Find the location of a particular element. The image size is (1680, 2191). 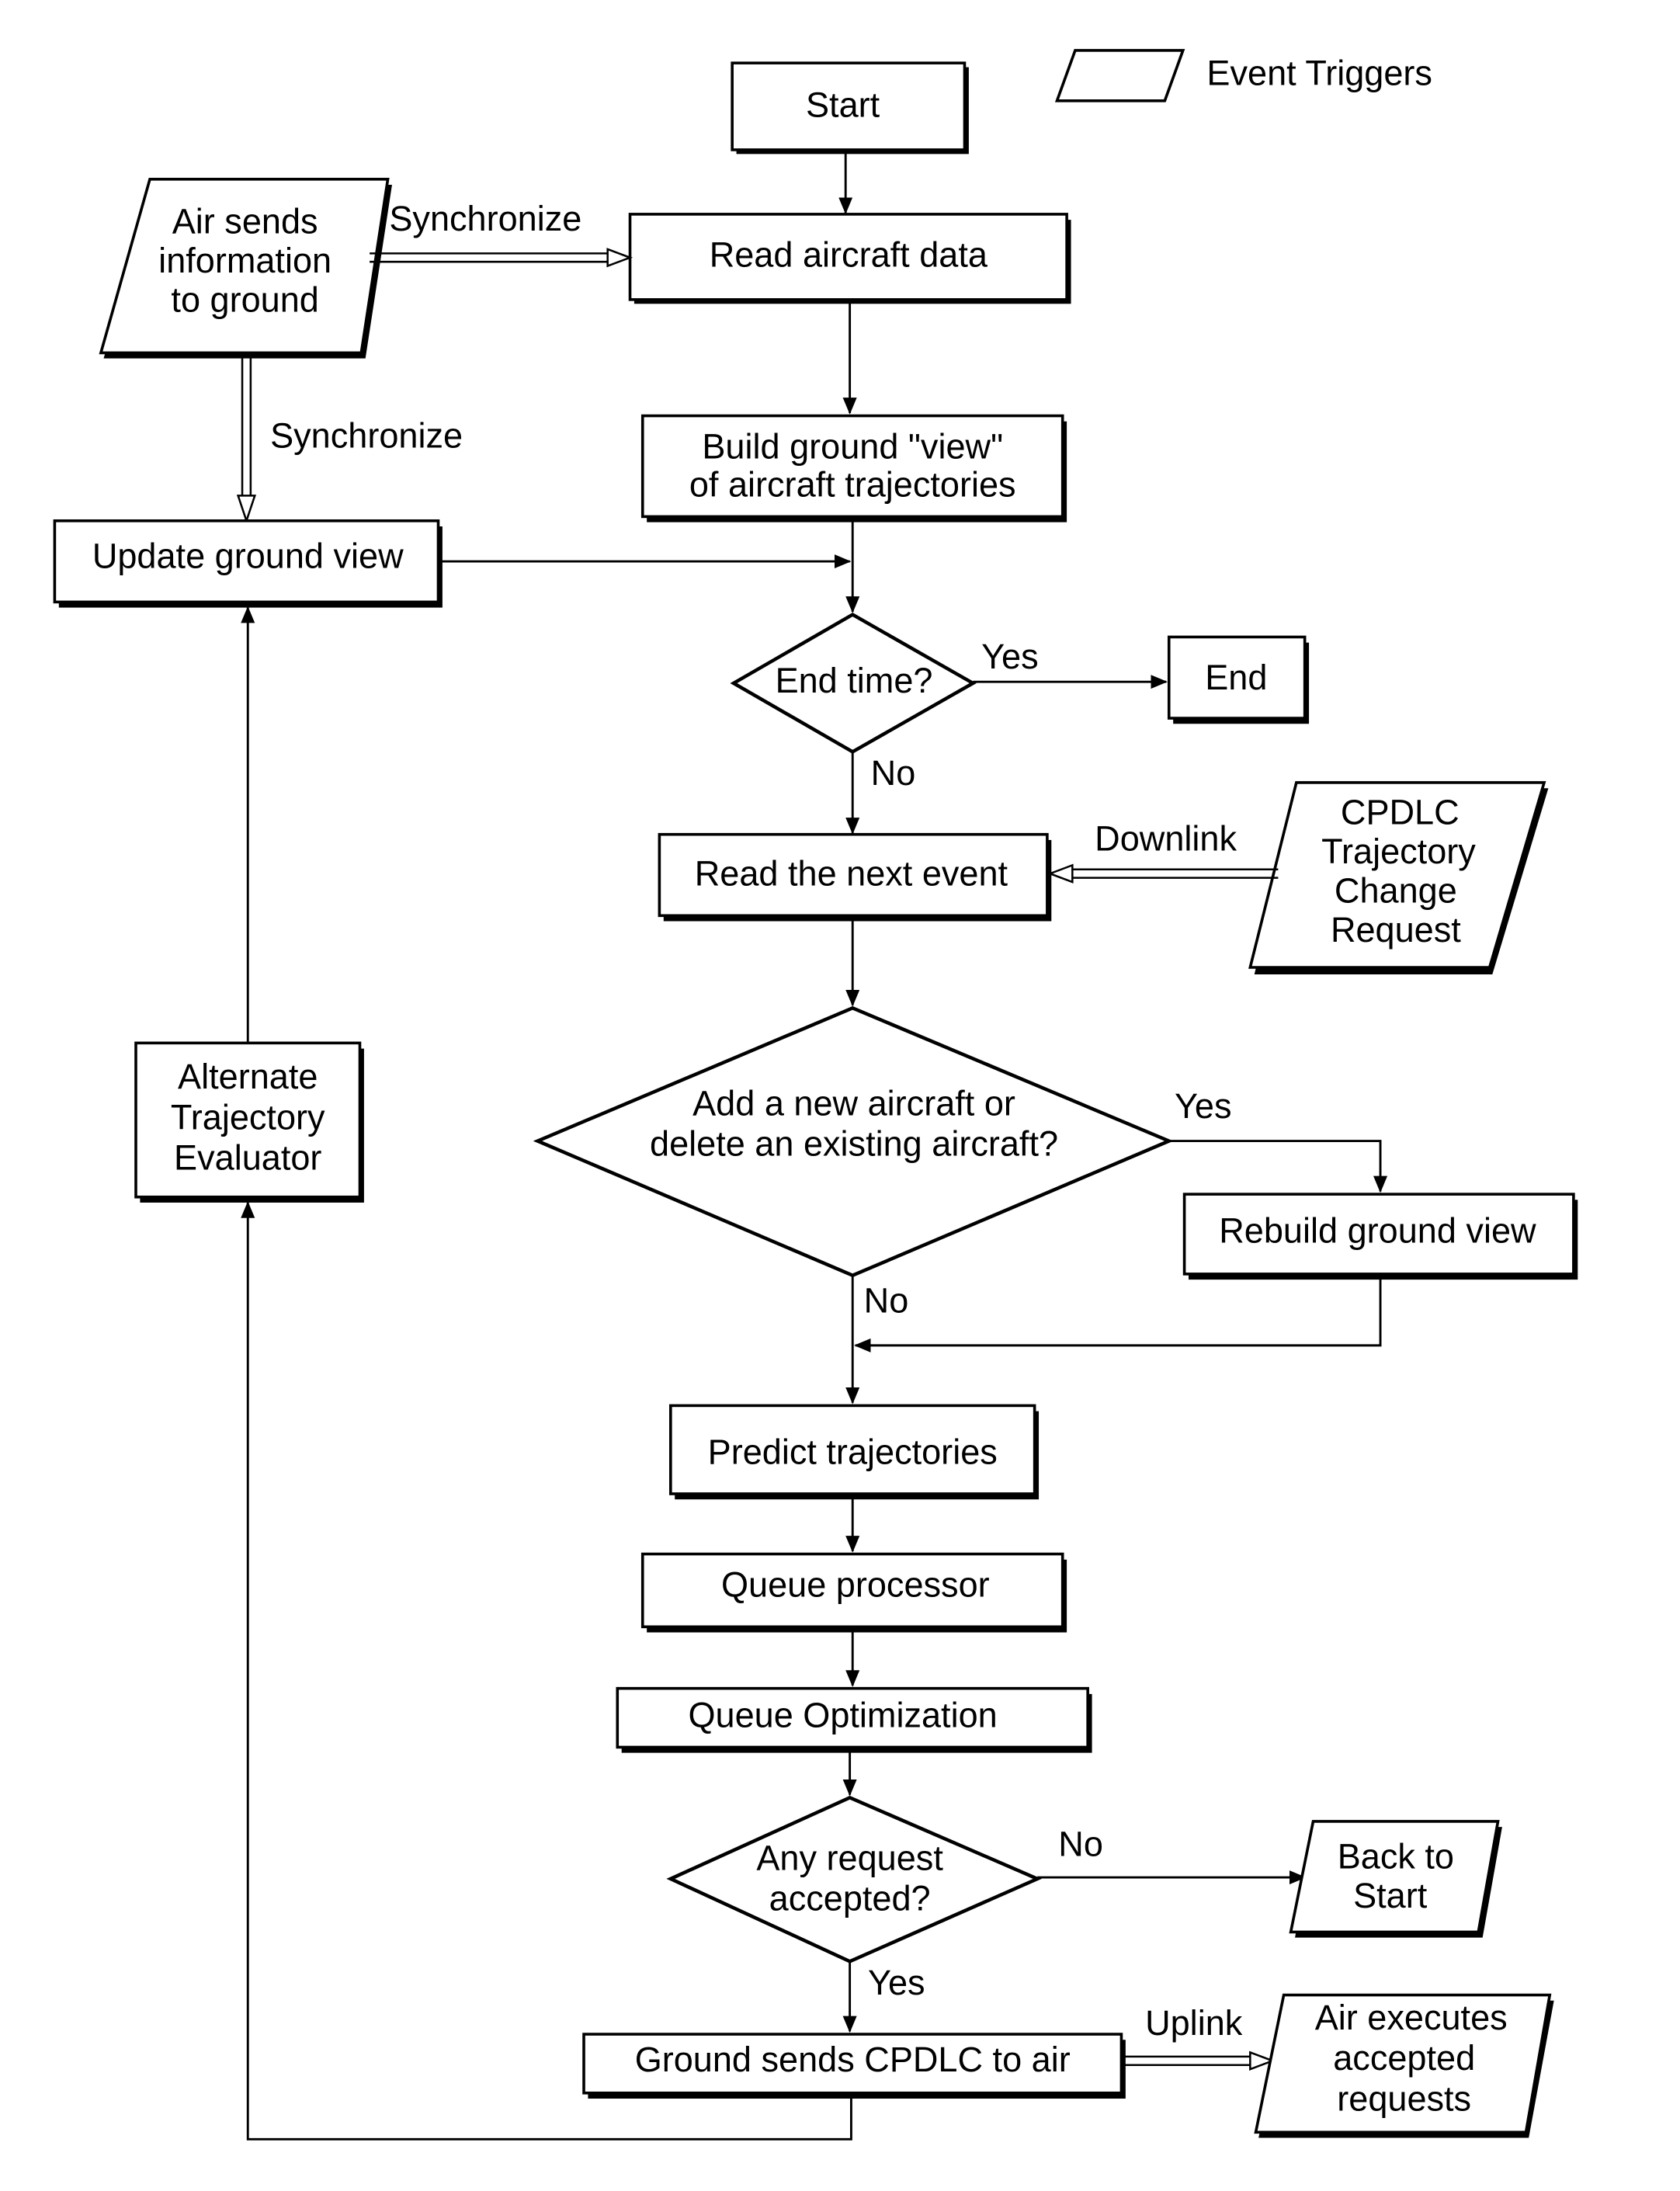

cpdlc-request-line: Change is located at coordinates (1396, 890).